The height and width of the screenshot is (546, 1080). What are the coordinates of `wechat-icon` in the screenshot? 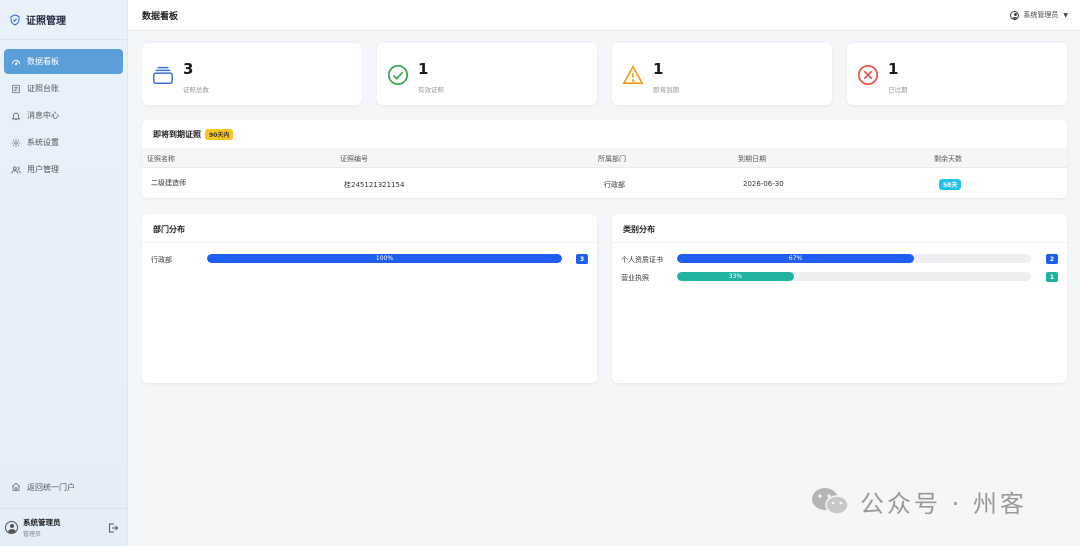 It's located at (830, 501).